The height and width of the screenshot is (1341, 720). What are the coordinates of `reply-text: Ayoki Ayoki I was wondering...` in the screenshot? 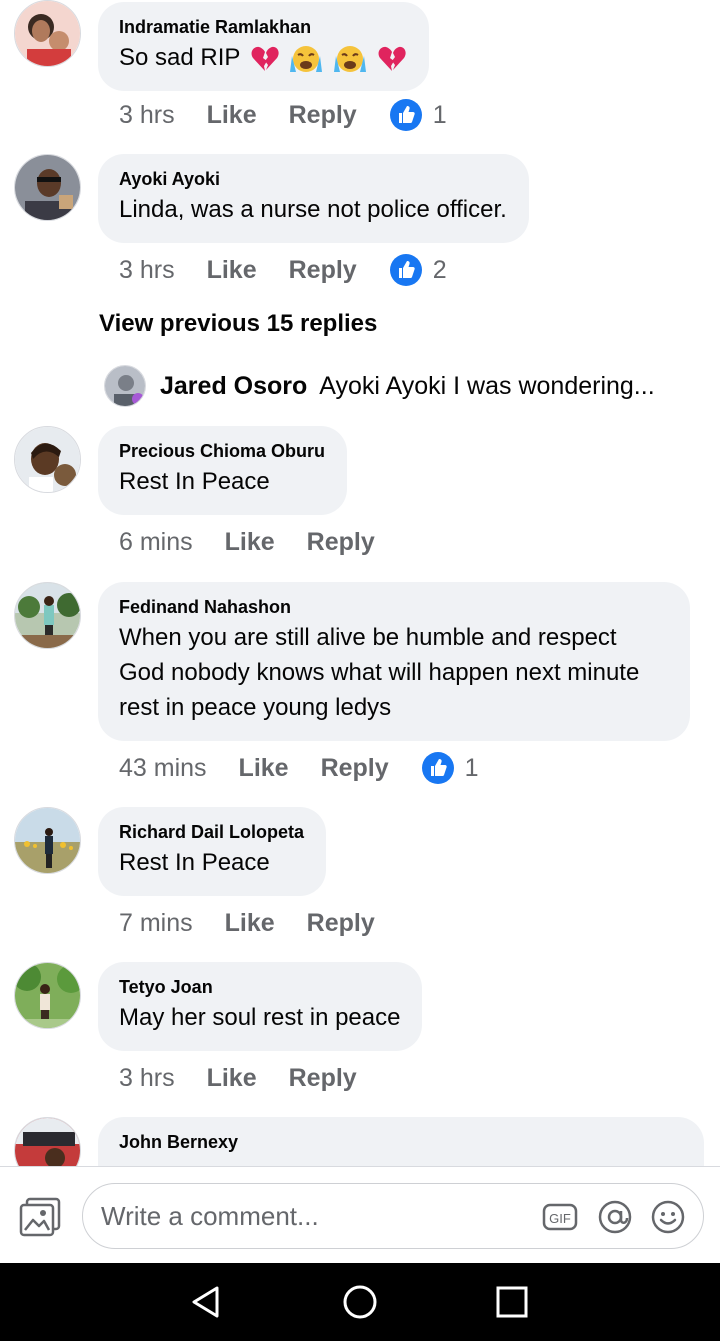 It's located at (487, 385).